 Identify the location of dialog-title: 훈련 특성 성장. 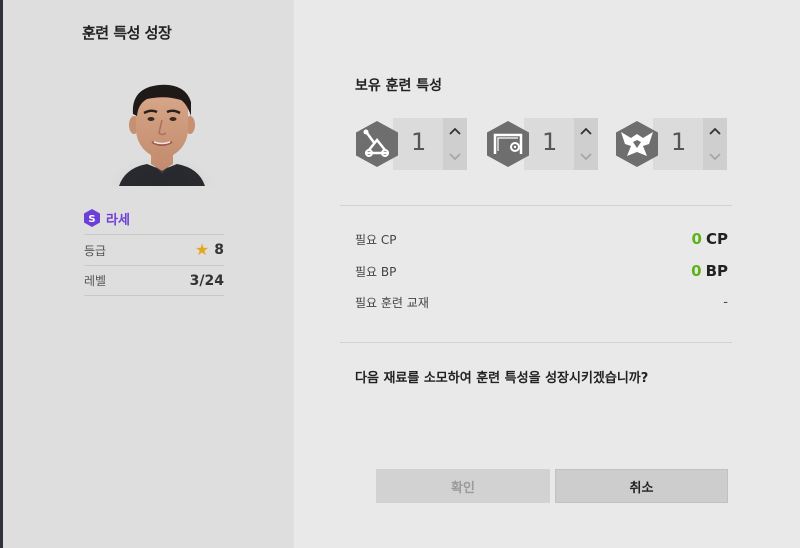
(127, 33).